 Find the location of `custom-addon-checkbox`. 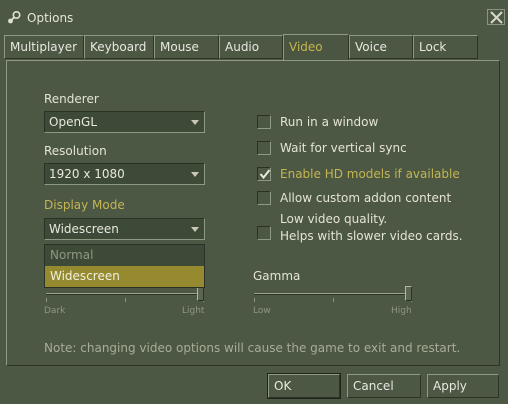

custom-addon-checkbox is located at coordinates (264, 198).